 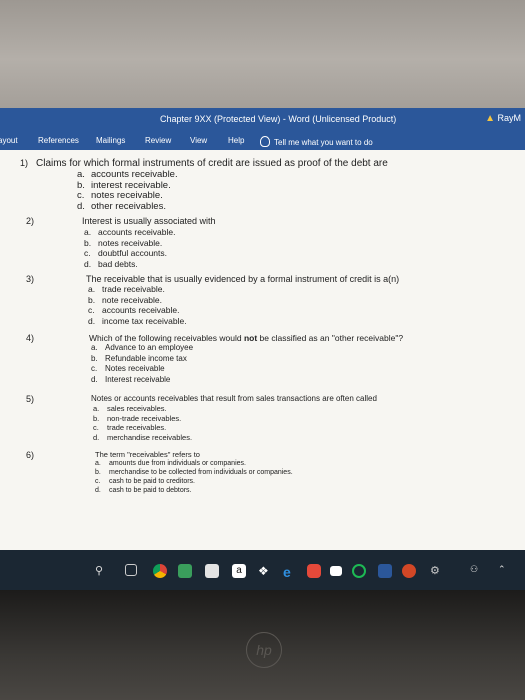 What do you see at coordinates (147, 454) in the screenshot?
I see `question-text: The term "receivables" refers to` at bounding box center [147, 454].